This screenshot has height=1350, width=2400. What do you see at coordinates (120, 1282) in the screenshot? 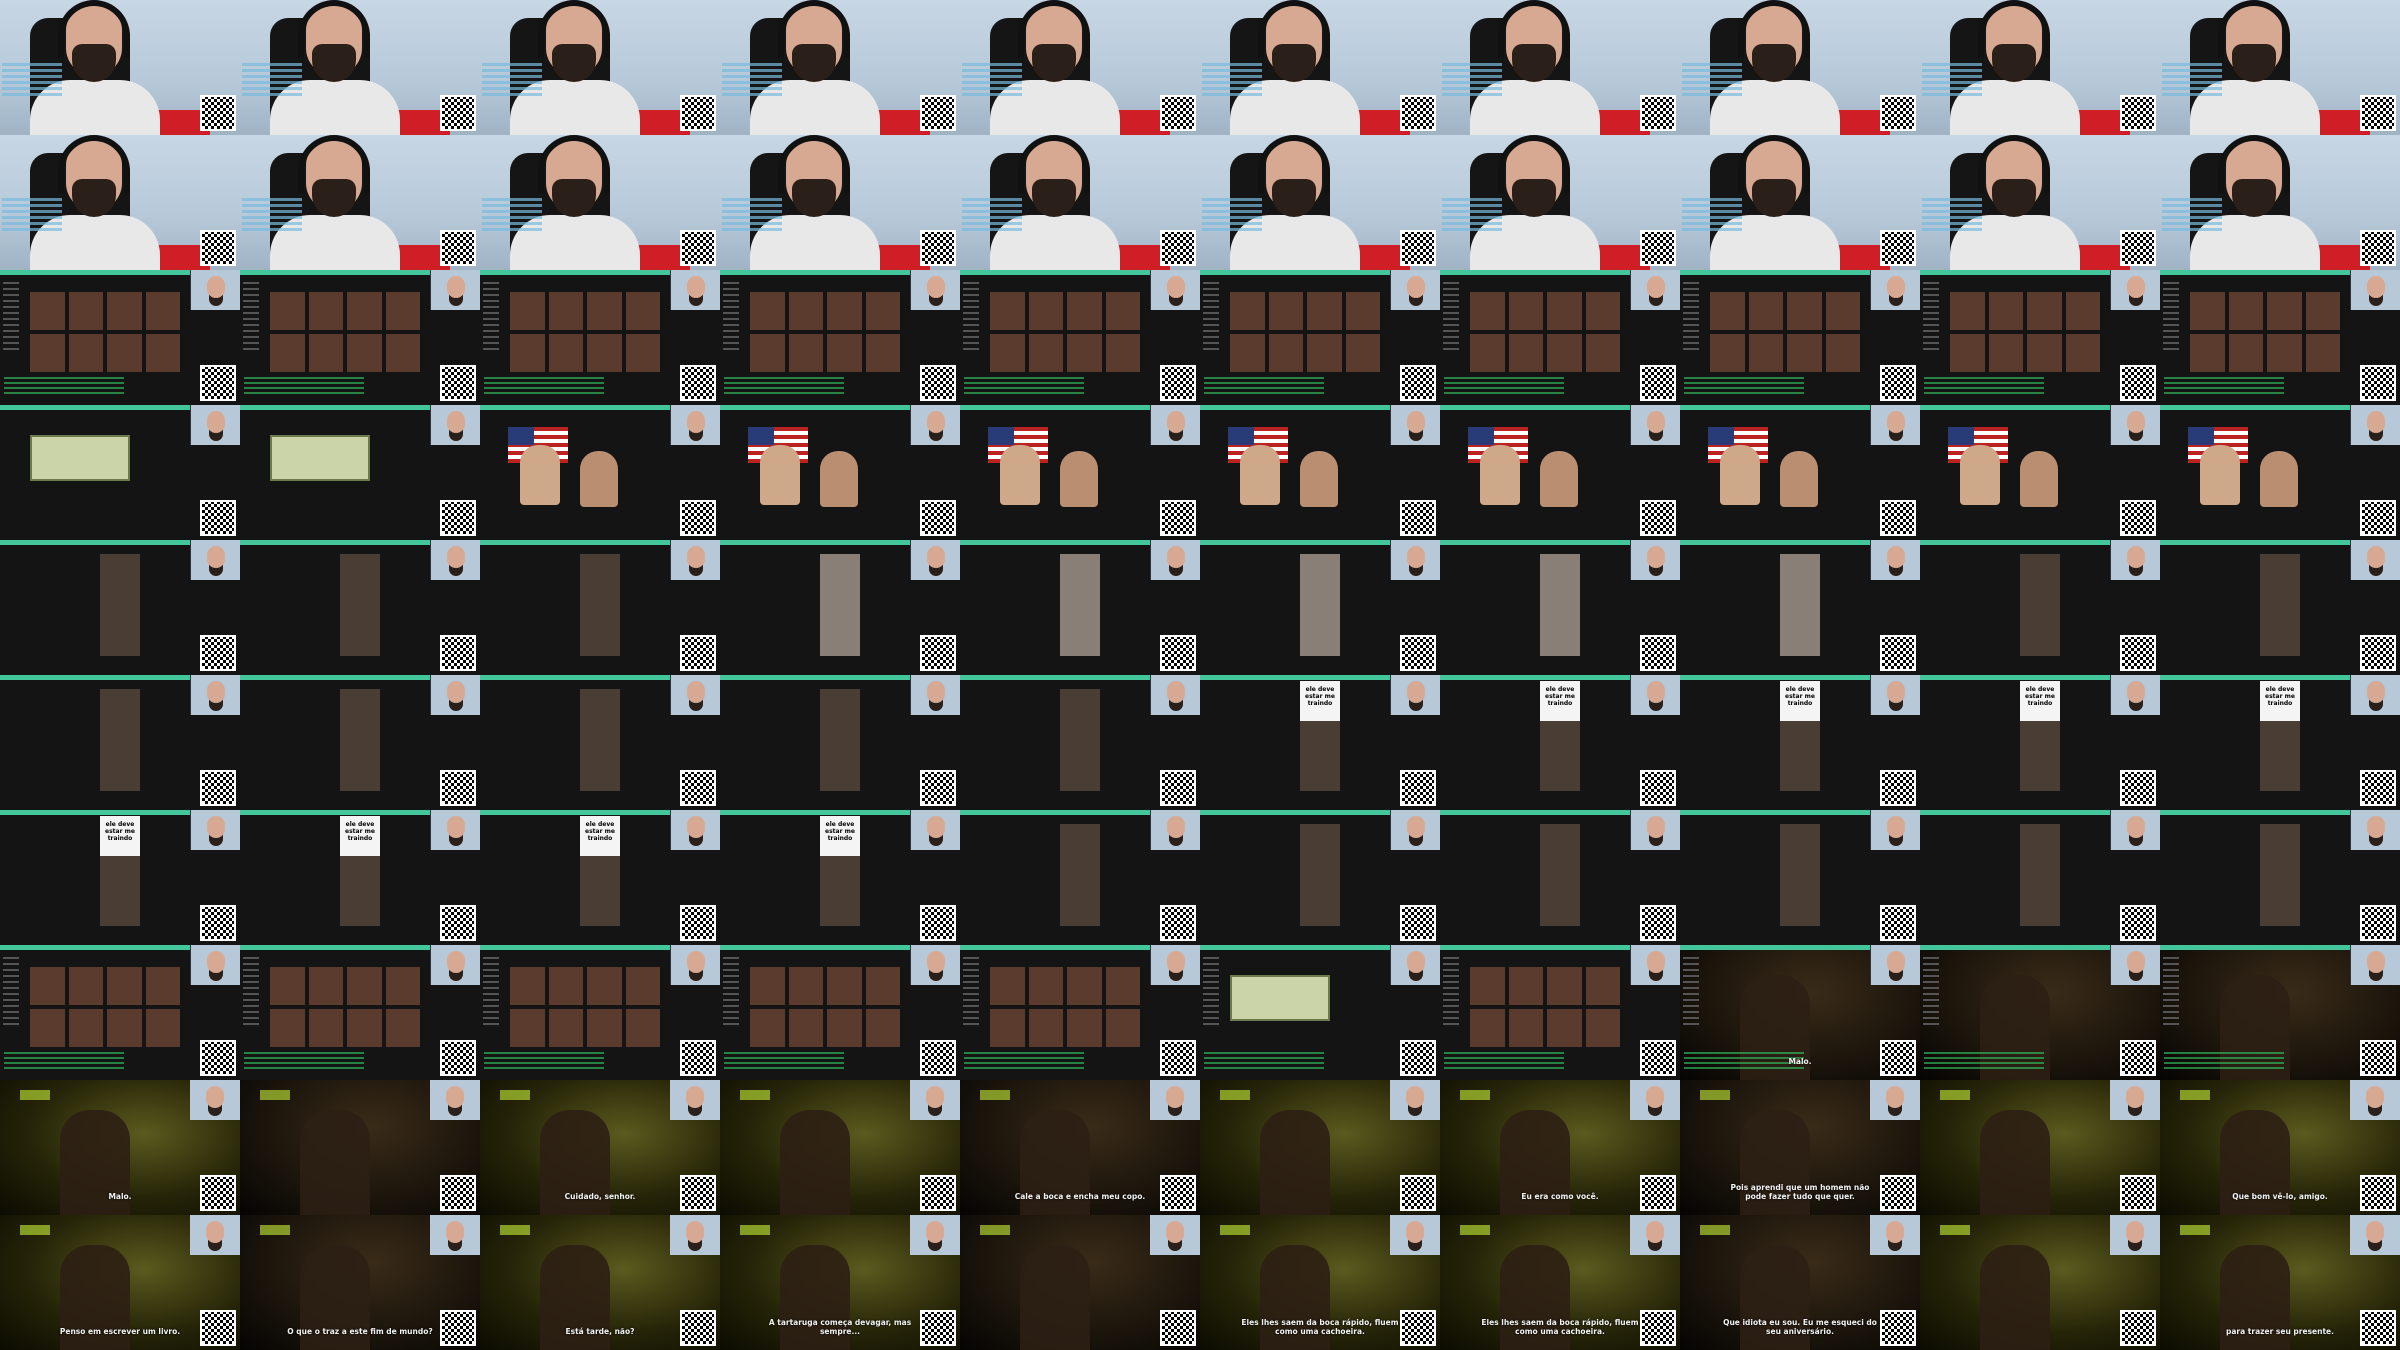
I see `video-thumbnail: Penso em escrever um livro.` at bounding box center [120, 1282].